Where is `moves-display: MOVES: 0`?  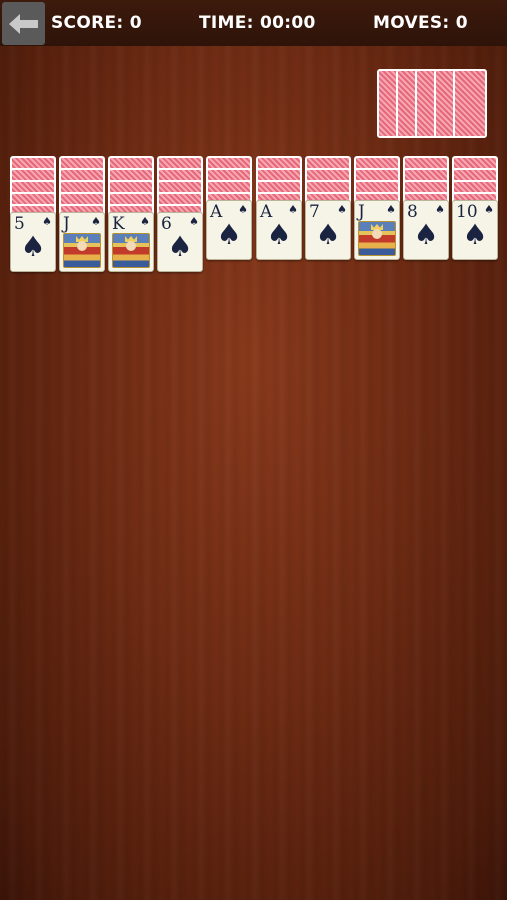
moves-display: MOVES: 0 is located at coordinates (420, 23).